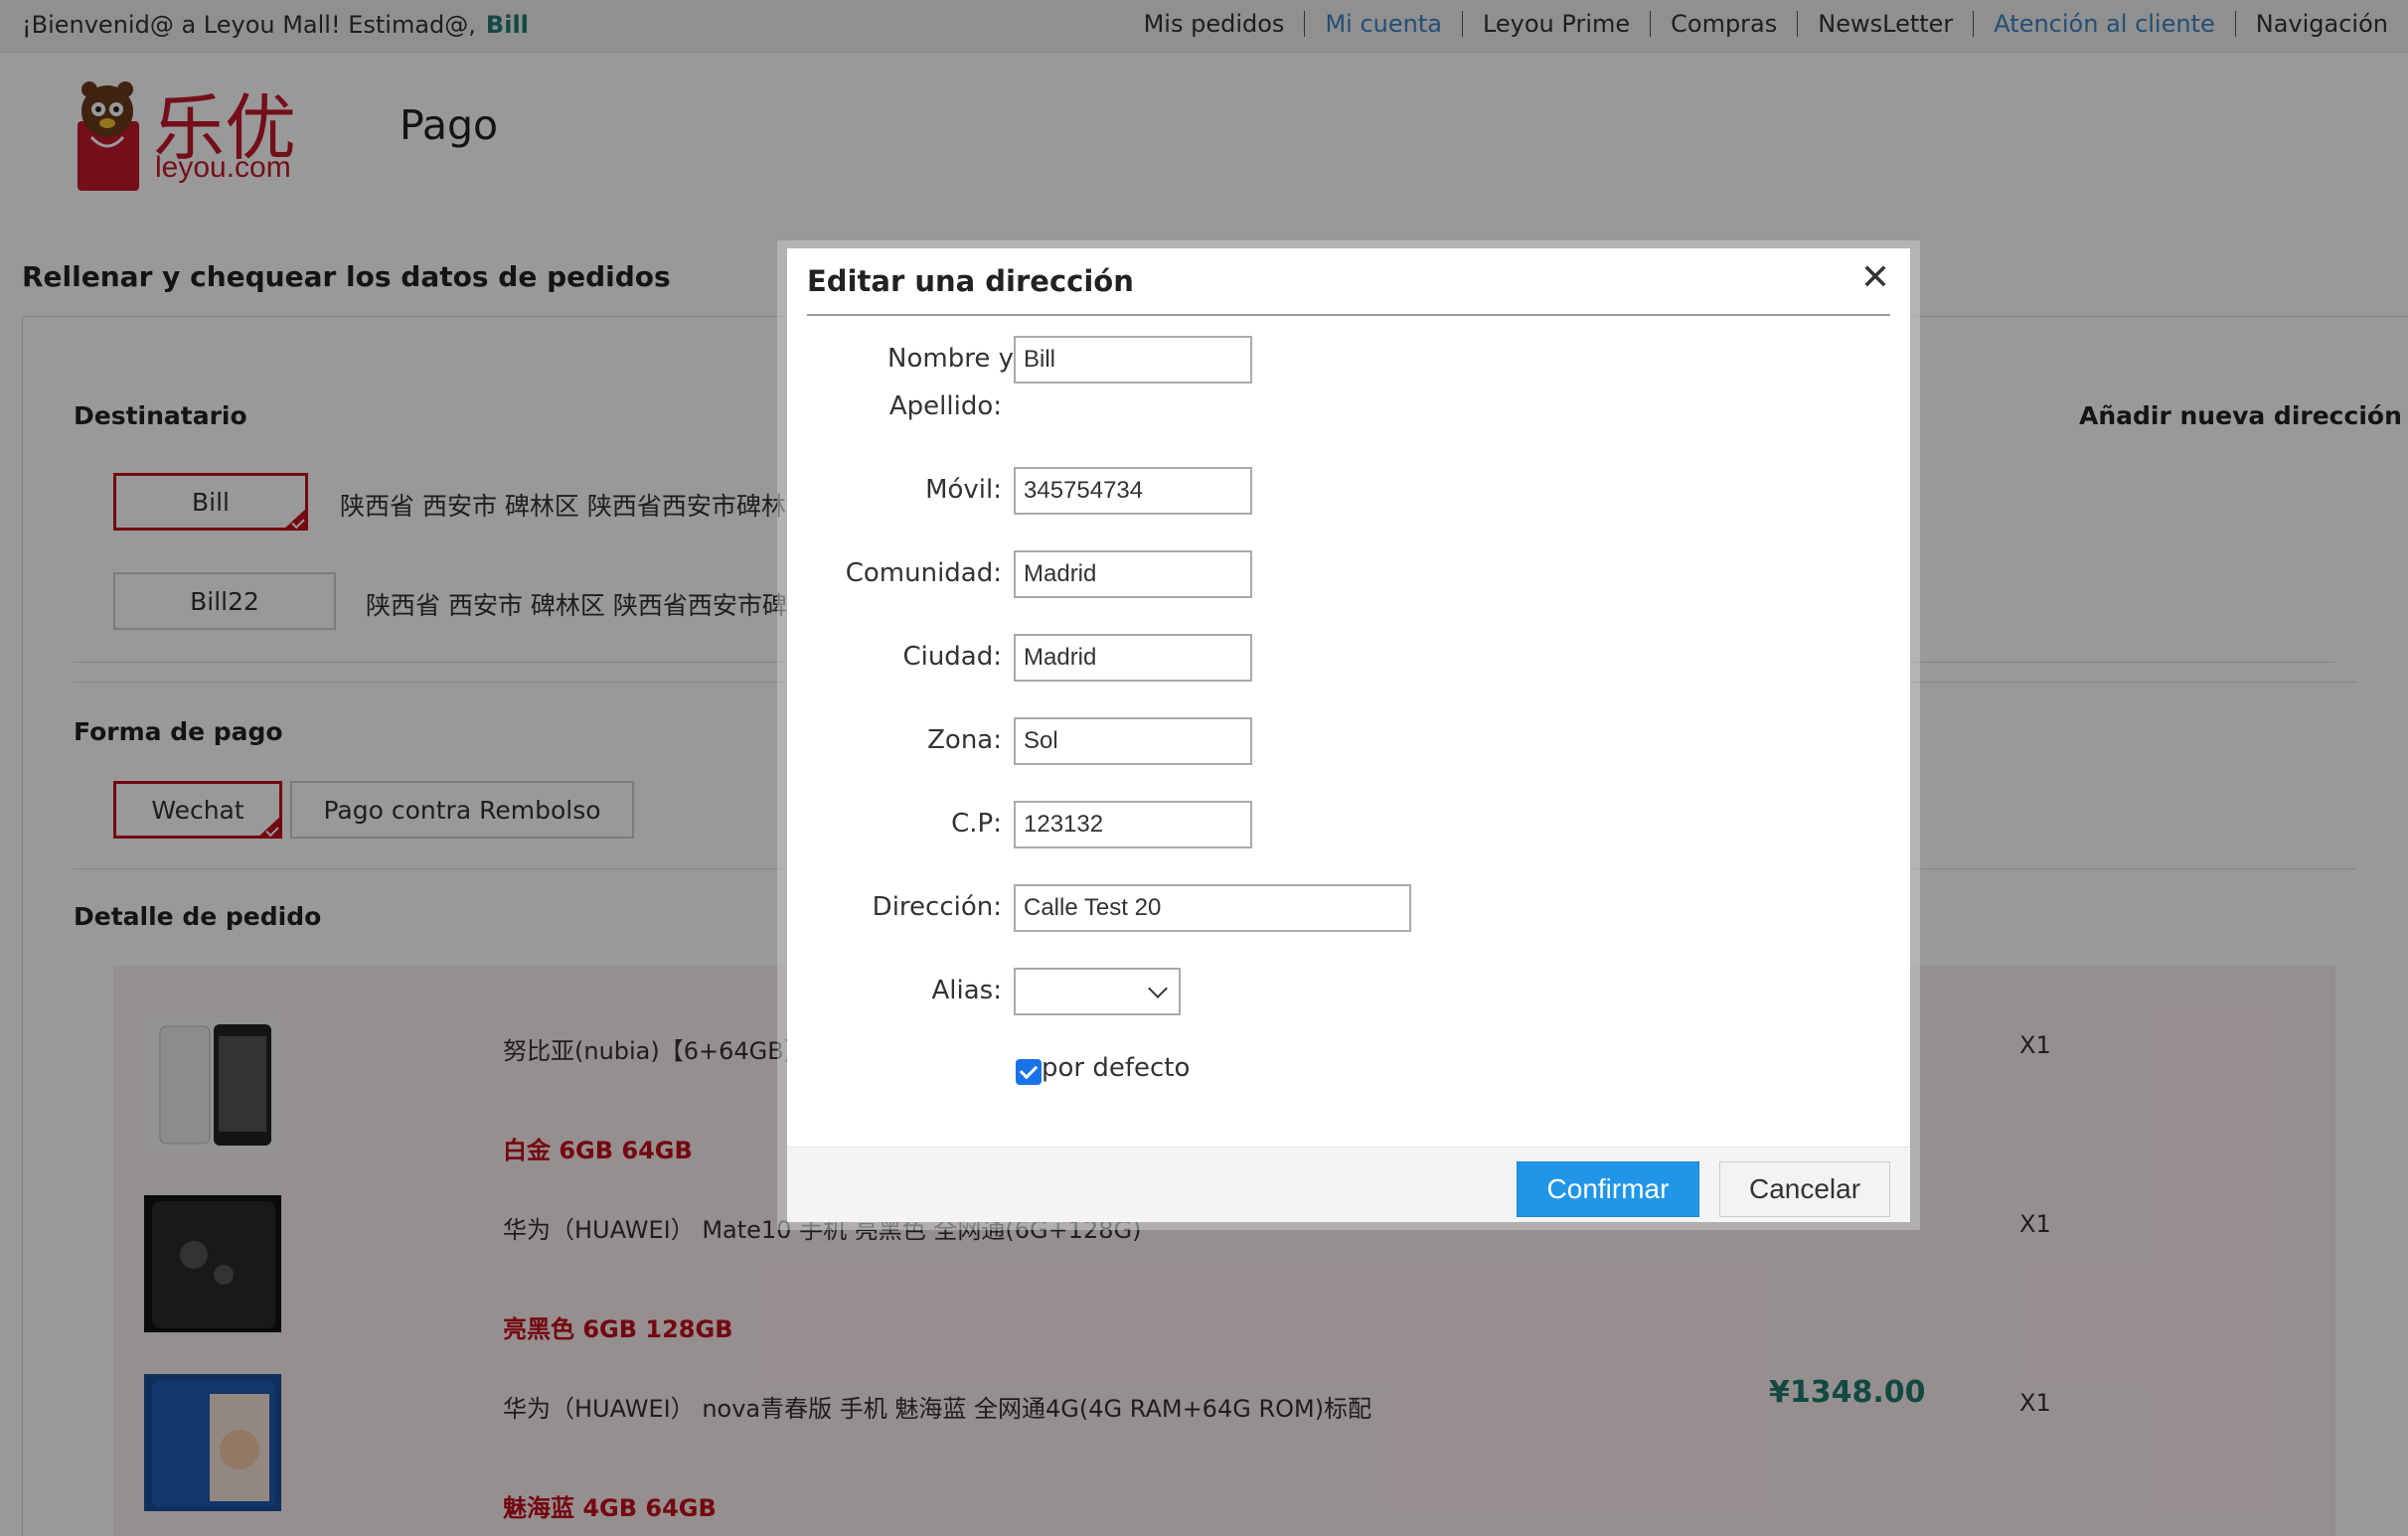 The image size is (2408, 1536). Describe the element at coordinates (966, 991) in the screenshot. I see `alias-label: Alias:` at that location.